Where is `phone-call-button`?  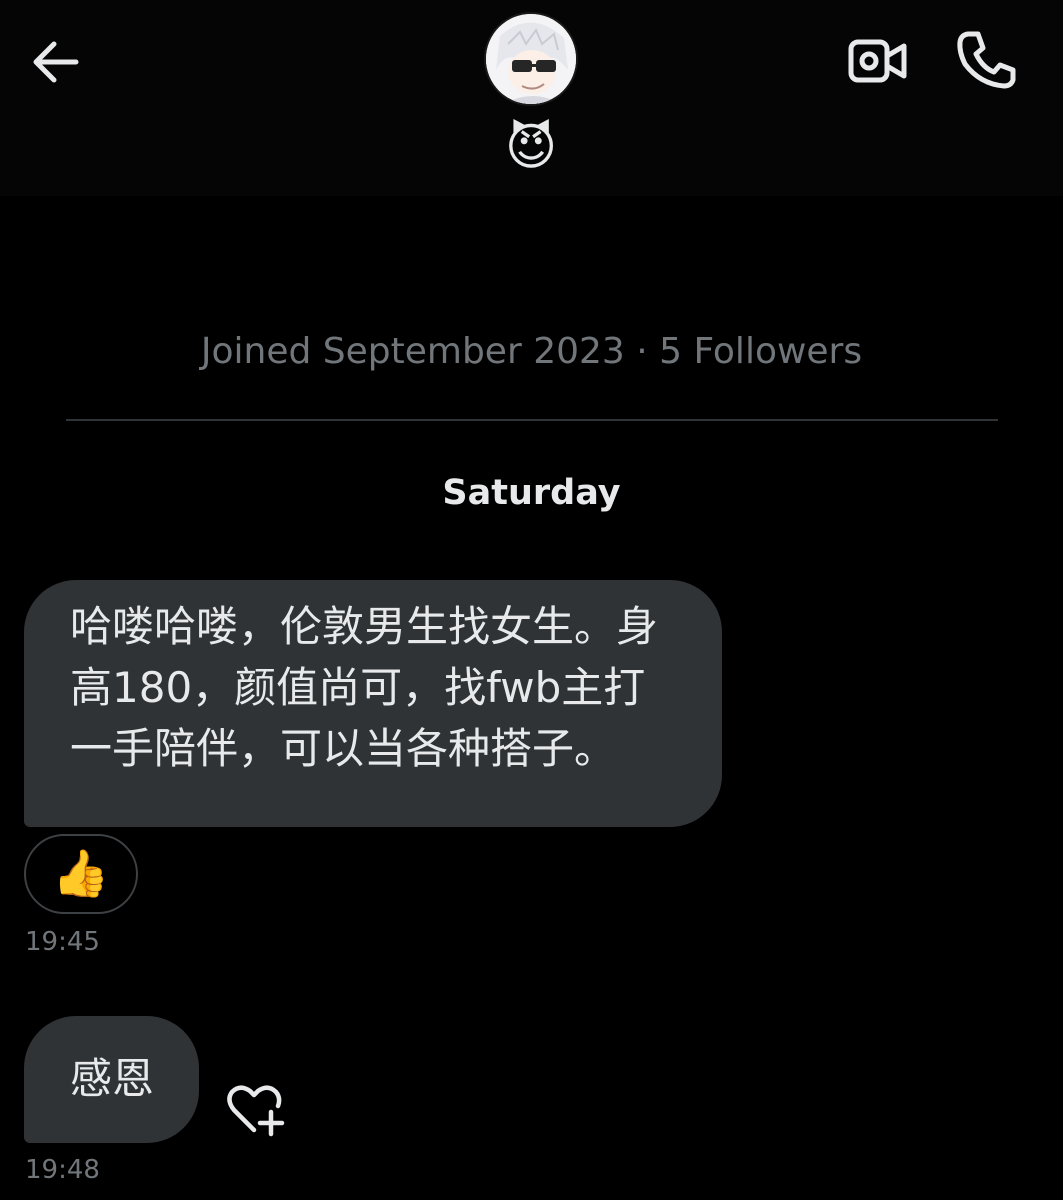
phone-call-button is located at coordinates (986, 60).